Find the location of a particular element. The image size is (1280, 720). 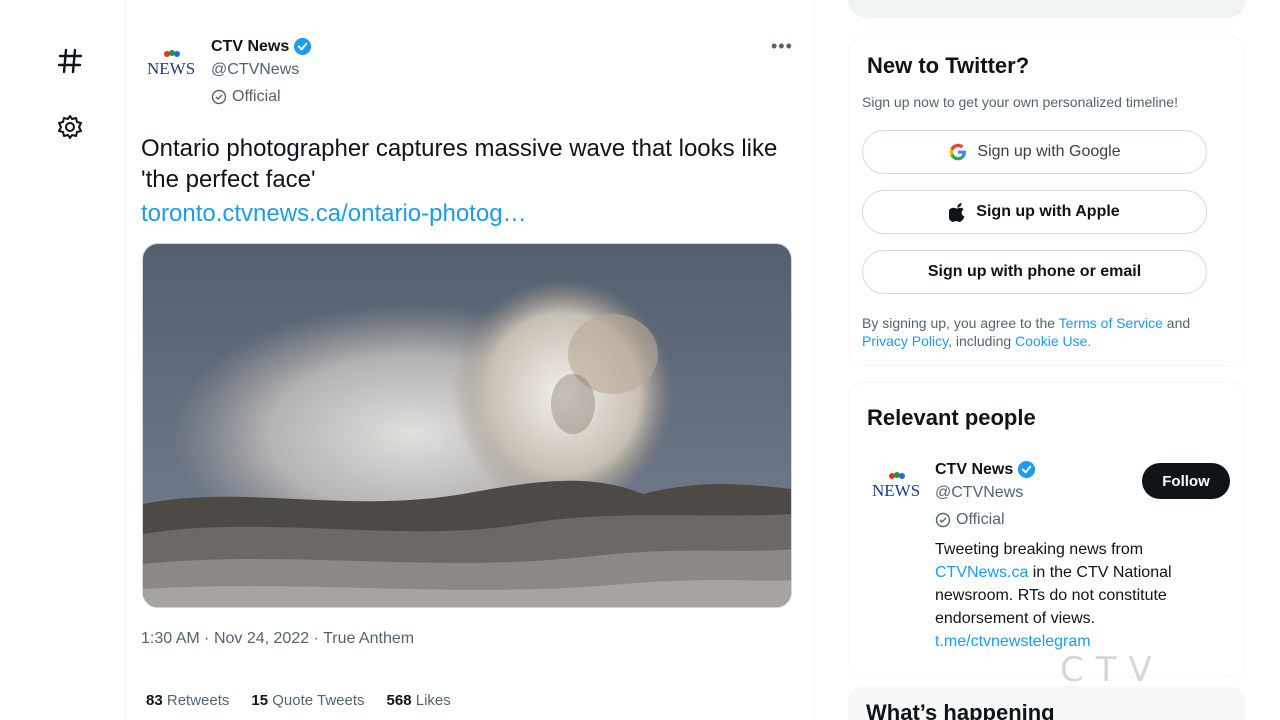

tweet-stats: 83 Retweets 15 Quote Tweets 568 Likes is located at coordinates (298, 700).